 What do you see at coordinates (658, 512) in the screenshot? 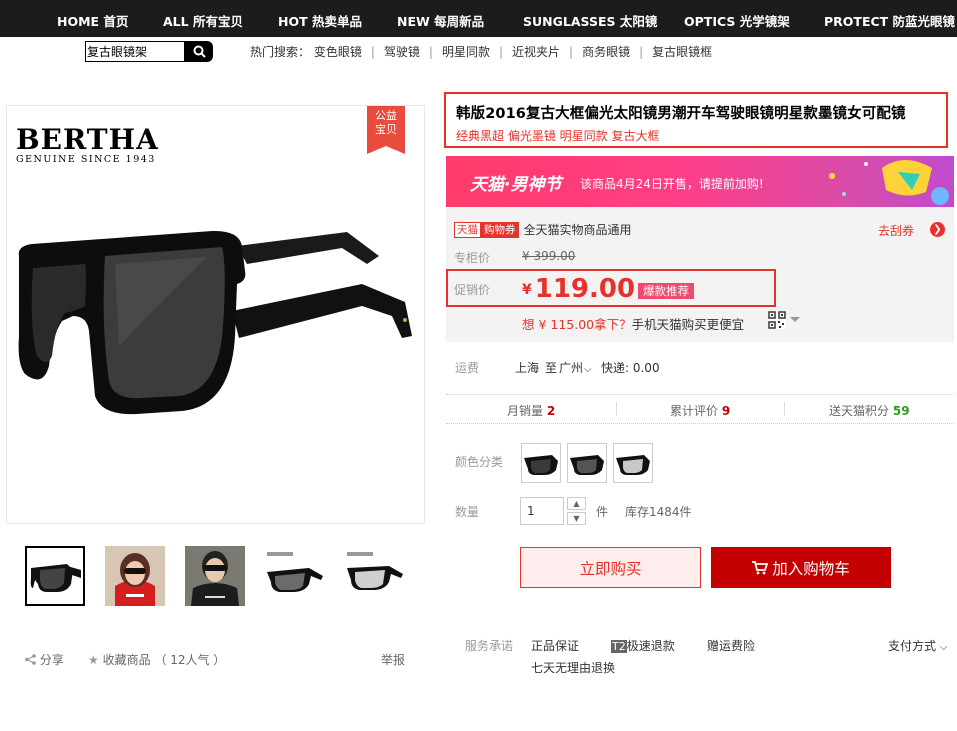
I see `stock-count: 库存1484件` at bounding box center [658, 512].